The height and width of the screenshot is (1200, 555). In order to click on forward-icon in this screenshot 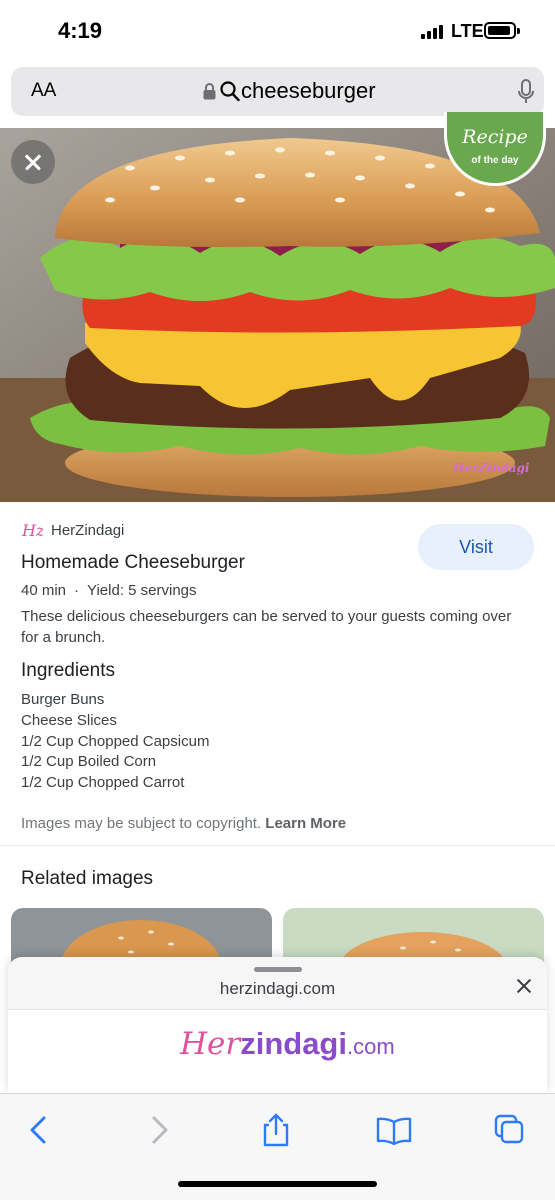, I will do `click(160, 1130)`.